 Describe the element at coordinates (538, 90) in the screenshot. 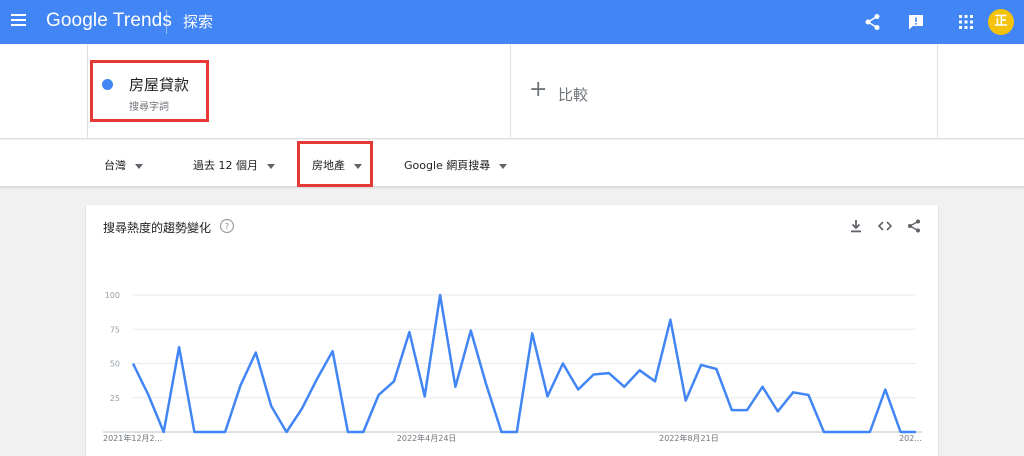

I see `add-icon: +` at that location.